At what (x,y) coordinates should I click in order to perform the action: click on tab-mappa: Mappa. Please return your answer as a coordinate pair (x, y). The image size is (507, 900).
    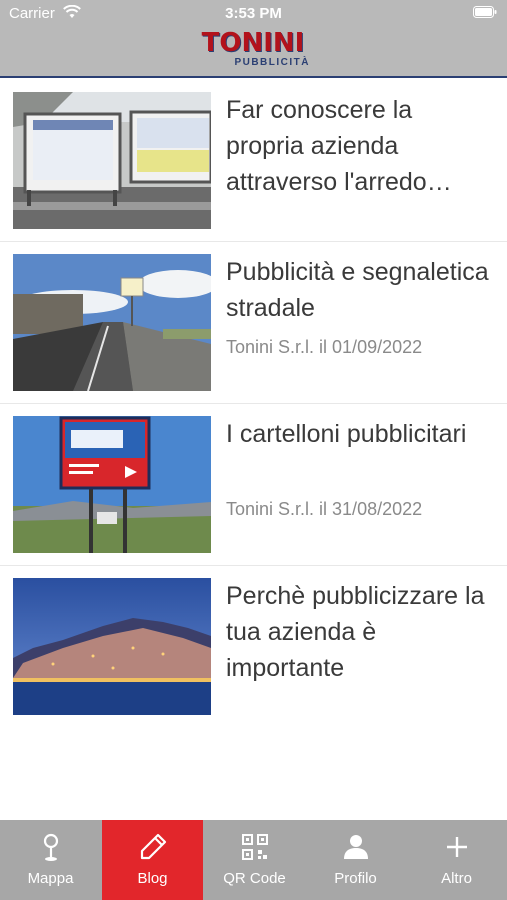
    Looking at the image, I should click on (50, 860).